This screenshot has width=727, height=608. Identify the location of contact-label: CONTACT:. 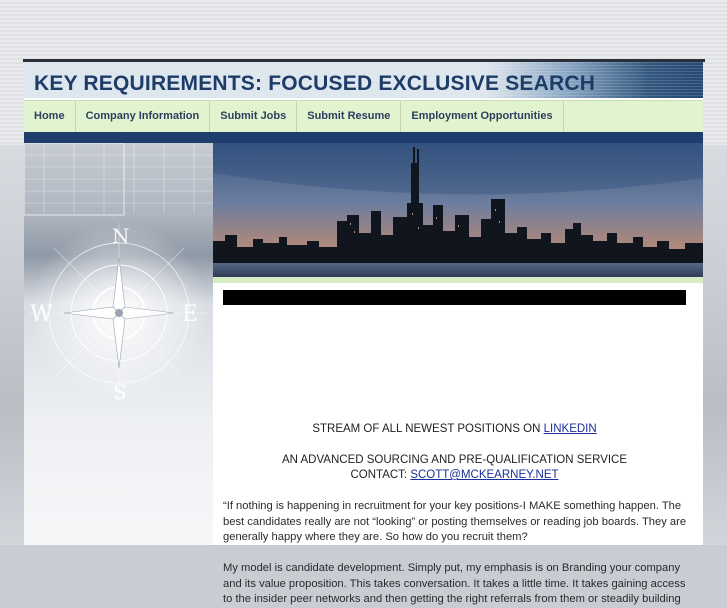
(380, 475).